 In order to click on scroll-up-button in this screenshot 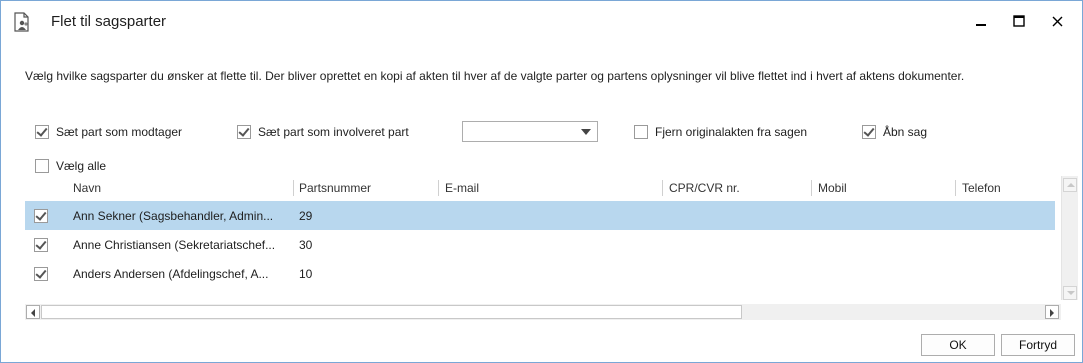, I will do `click(1070, 185)`.